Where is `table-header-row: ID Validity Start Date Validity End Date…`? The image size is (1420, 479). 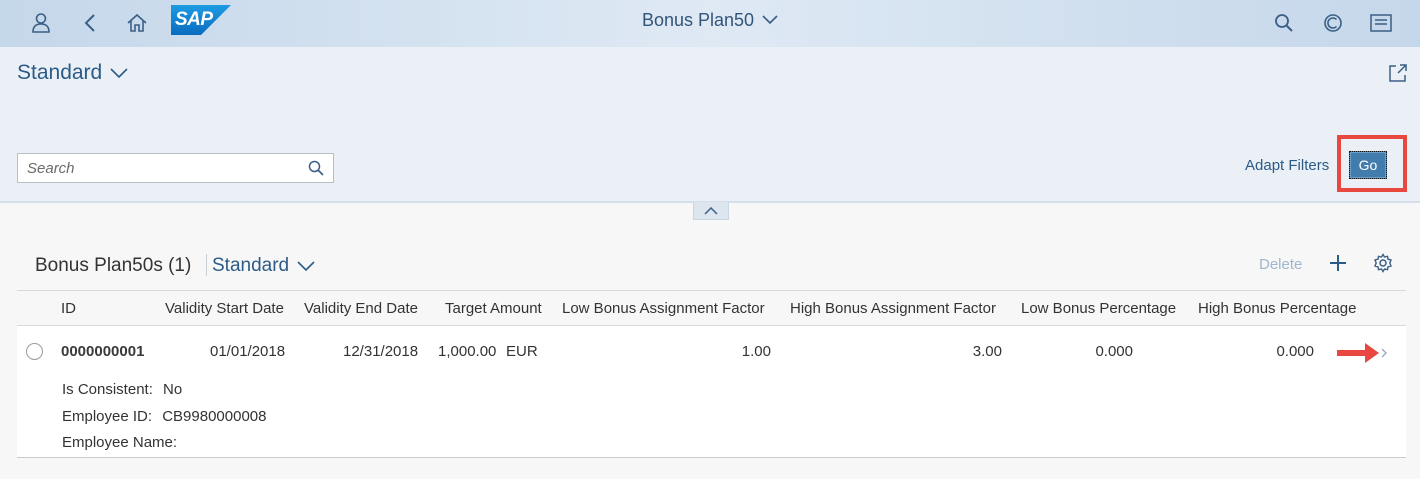
table-header-row: ID Validity Start Date Validity End Date… is located at coordinates (711, 308).